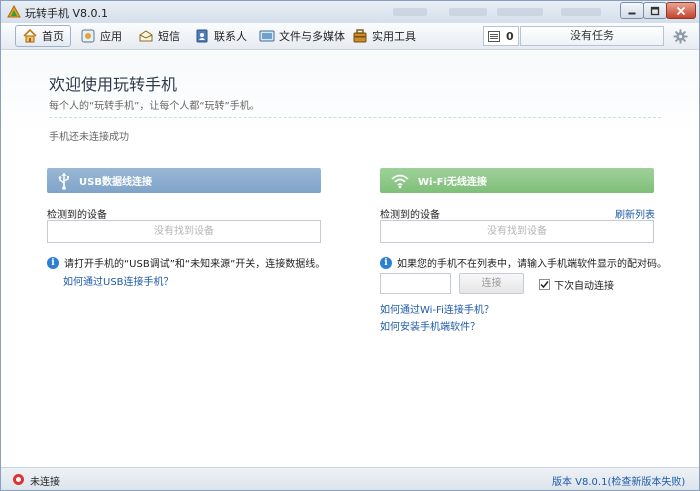 This screenshot has height=491, width=700. Describe the element at coordinates (63, 181) in the screenshot. I see `usb-icon` at that location.